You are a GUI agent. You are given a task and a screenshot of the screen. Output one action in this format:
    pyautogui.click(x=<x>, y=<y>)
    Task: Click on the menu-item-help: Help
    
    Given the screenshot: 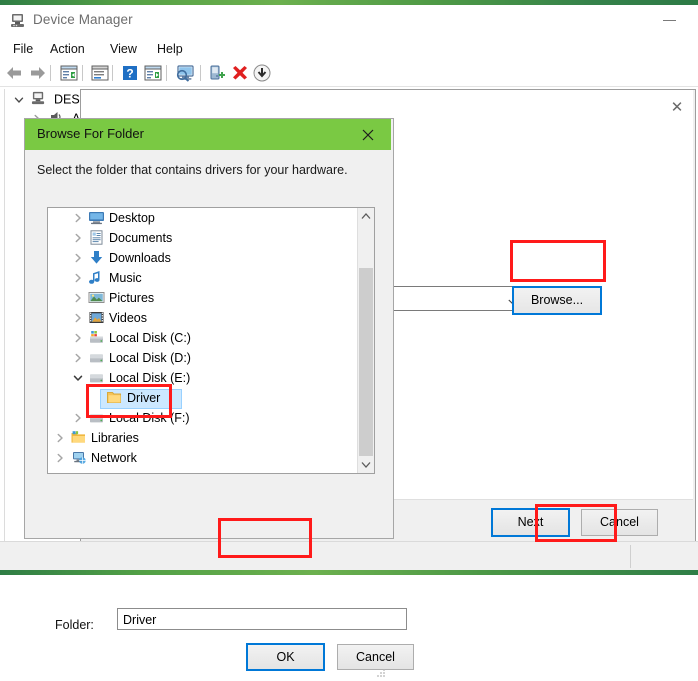 What is the action you would take?
    pyautogui.click(x=170, y=49)
    